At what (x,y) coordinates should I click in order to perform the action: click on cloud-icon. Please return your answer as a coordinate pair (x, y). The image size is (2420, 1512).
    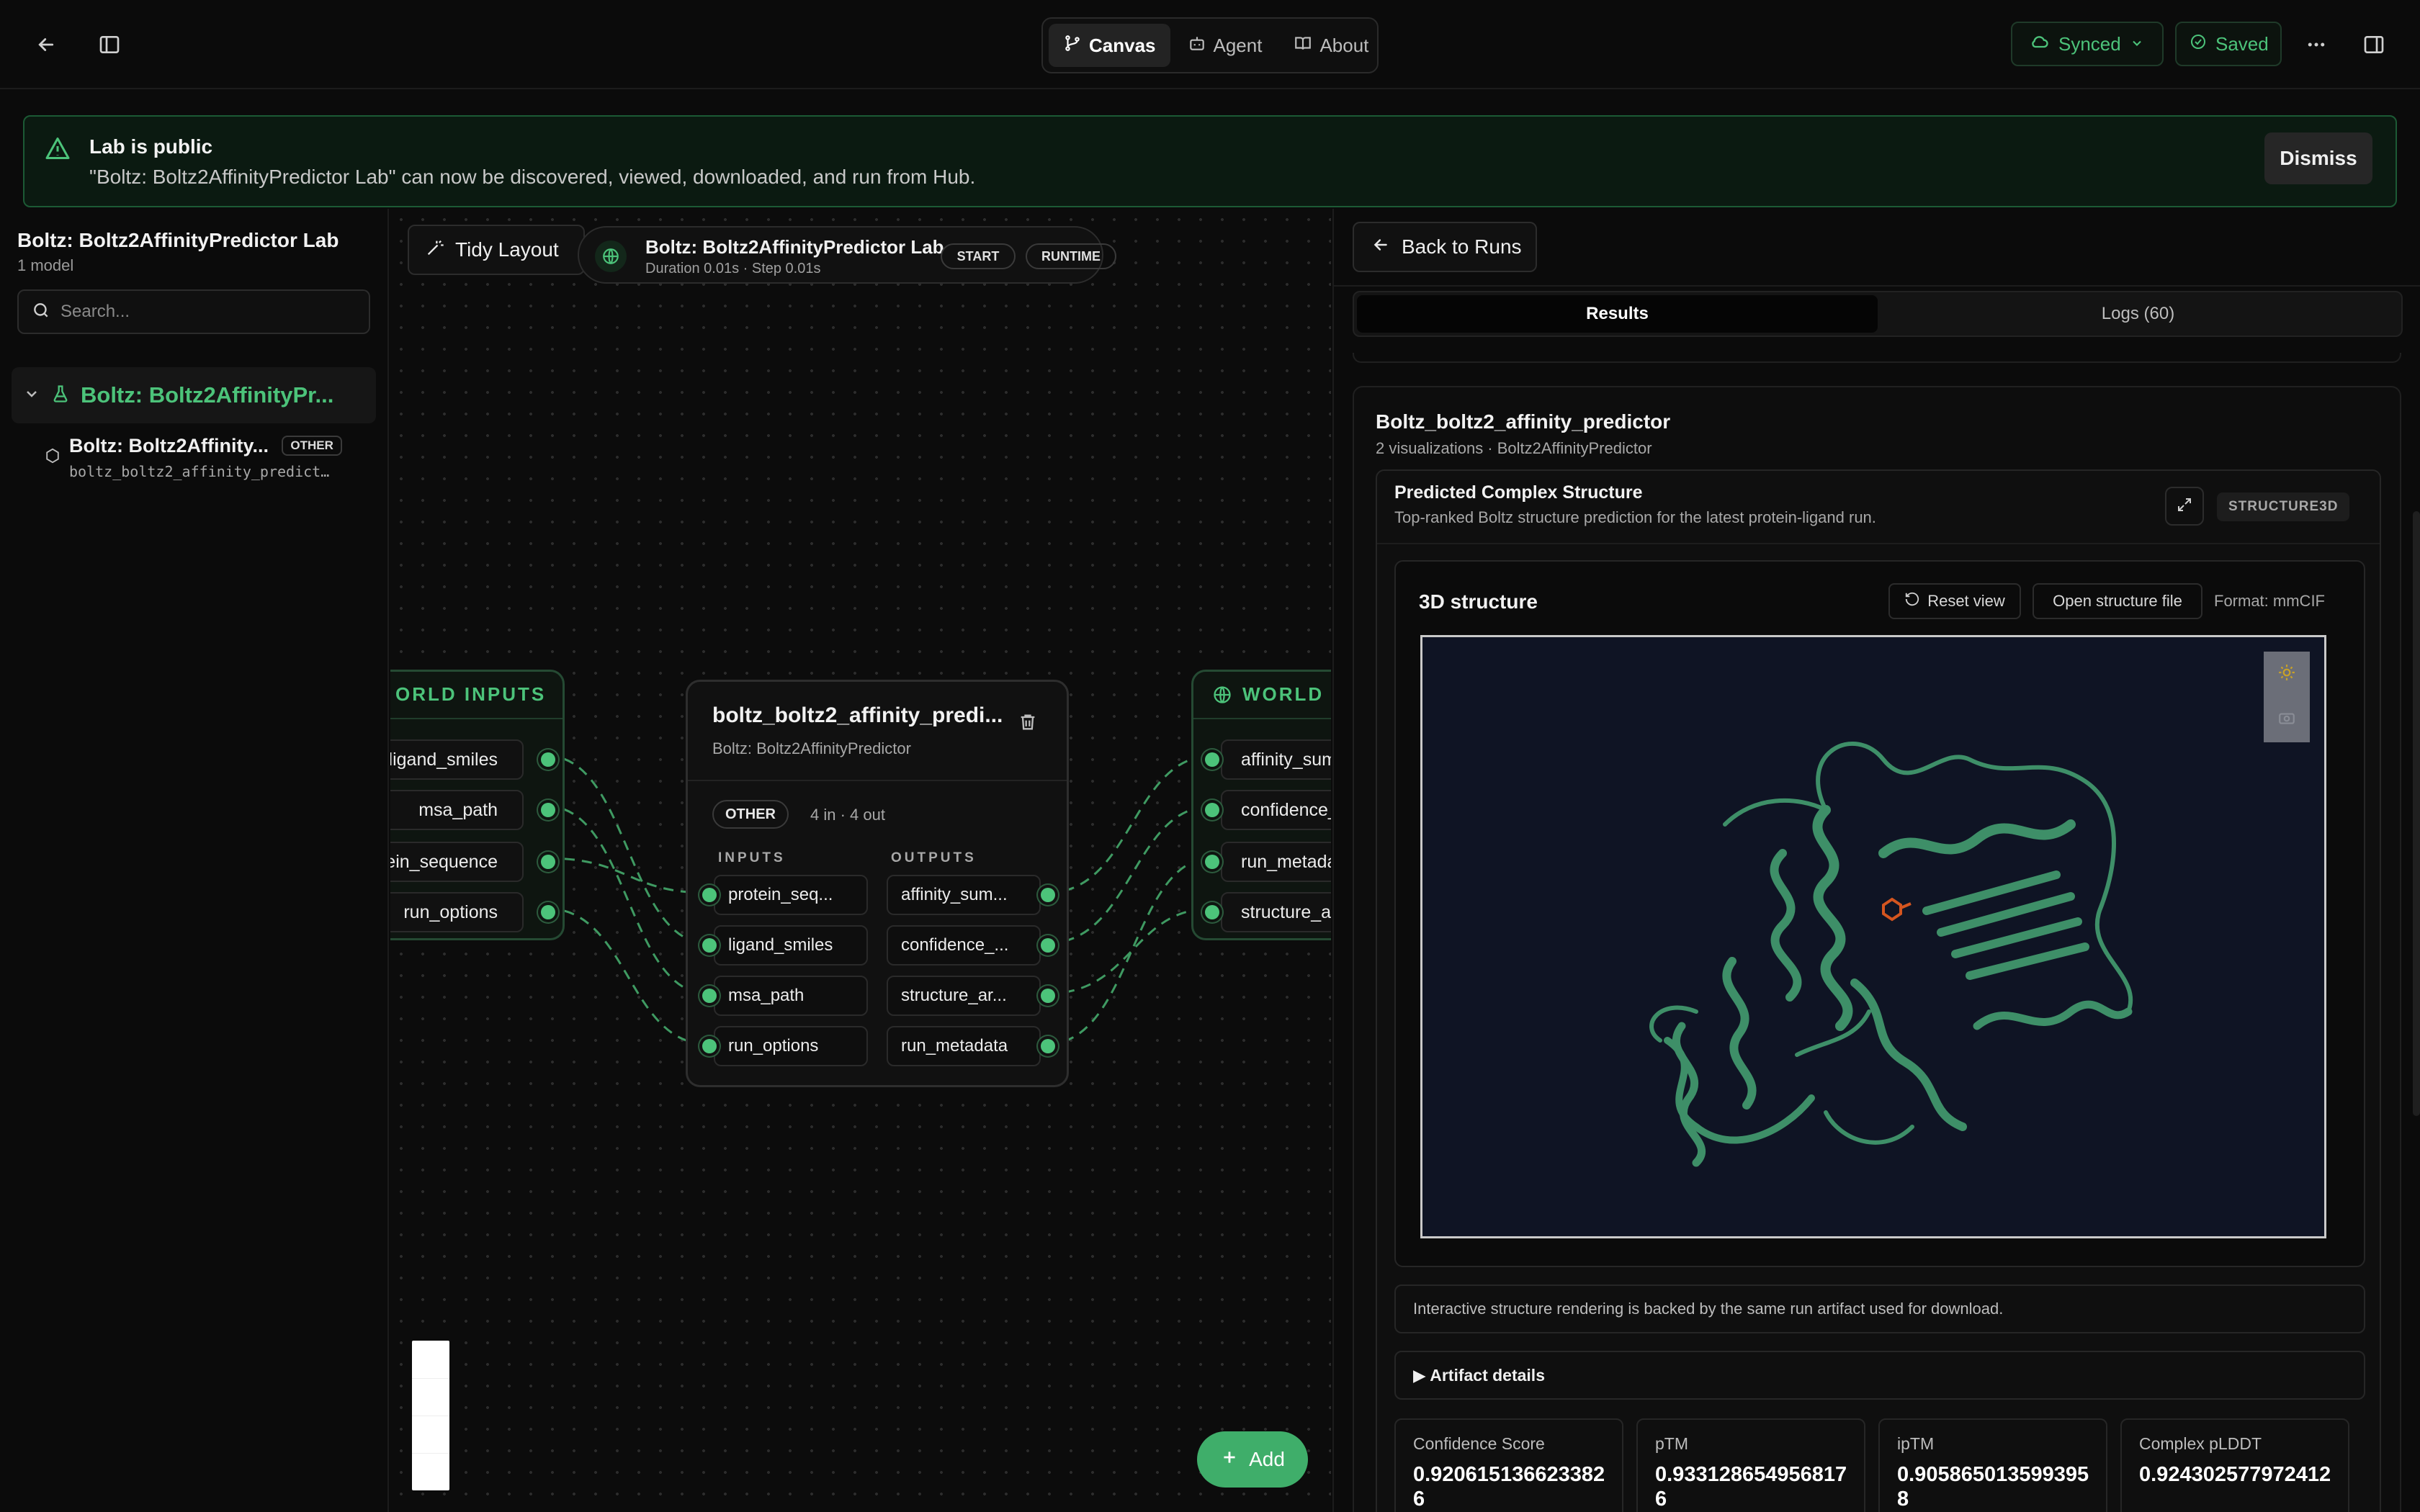
    Looking at the image, I should click on (2040, 44).